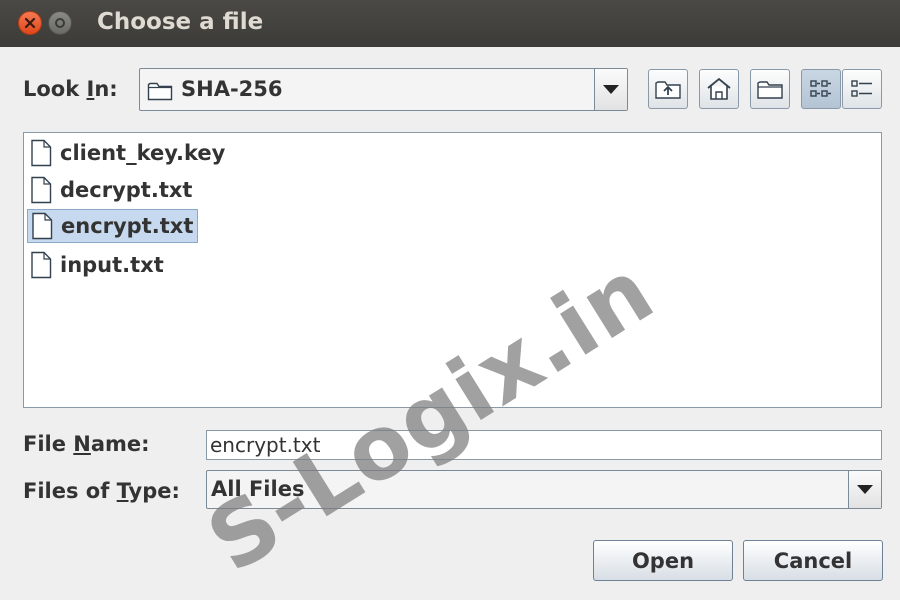 The image size is (900, 600). I want to click on file-item-client-key: client_key.key, so click(128, 153).